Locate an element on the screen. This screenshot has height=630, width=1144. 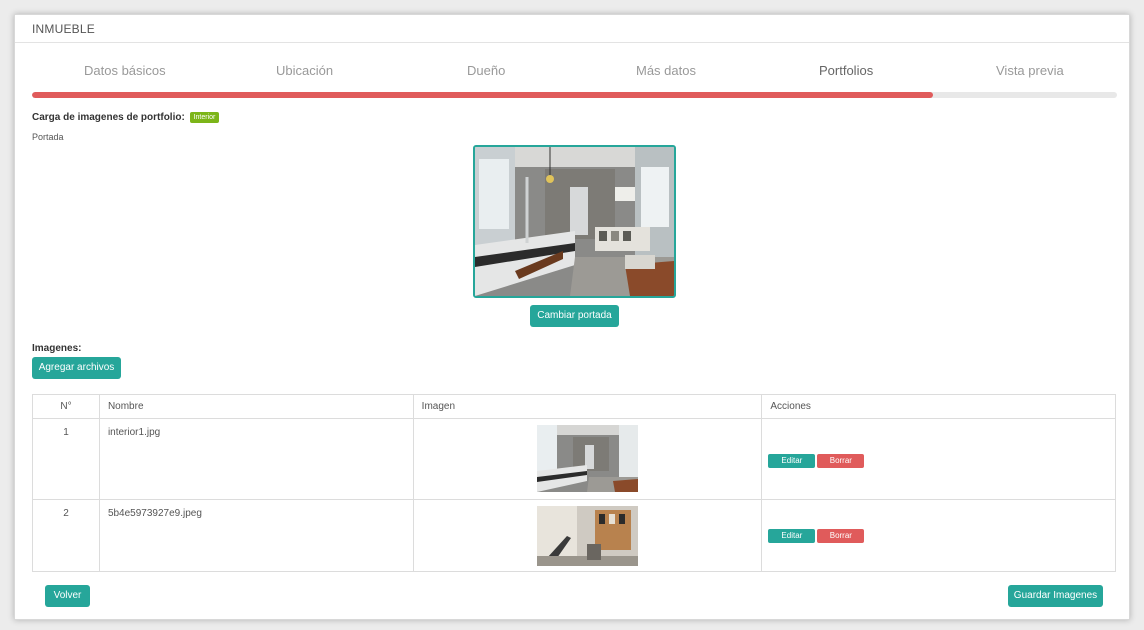
wizard-progress-bar is located at coordinates (574, 95).